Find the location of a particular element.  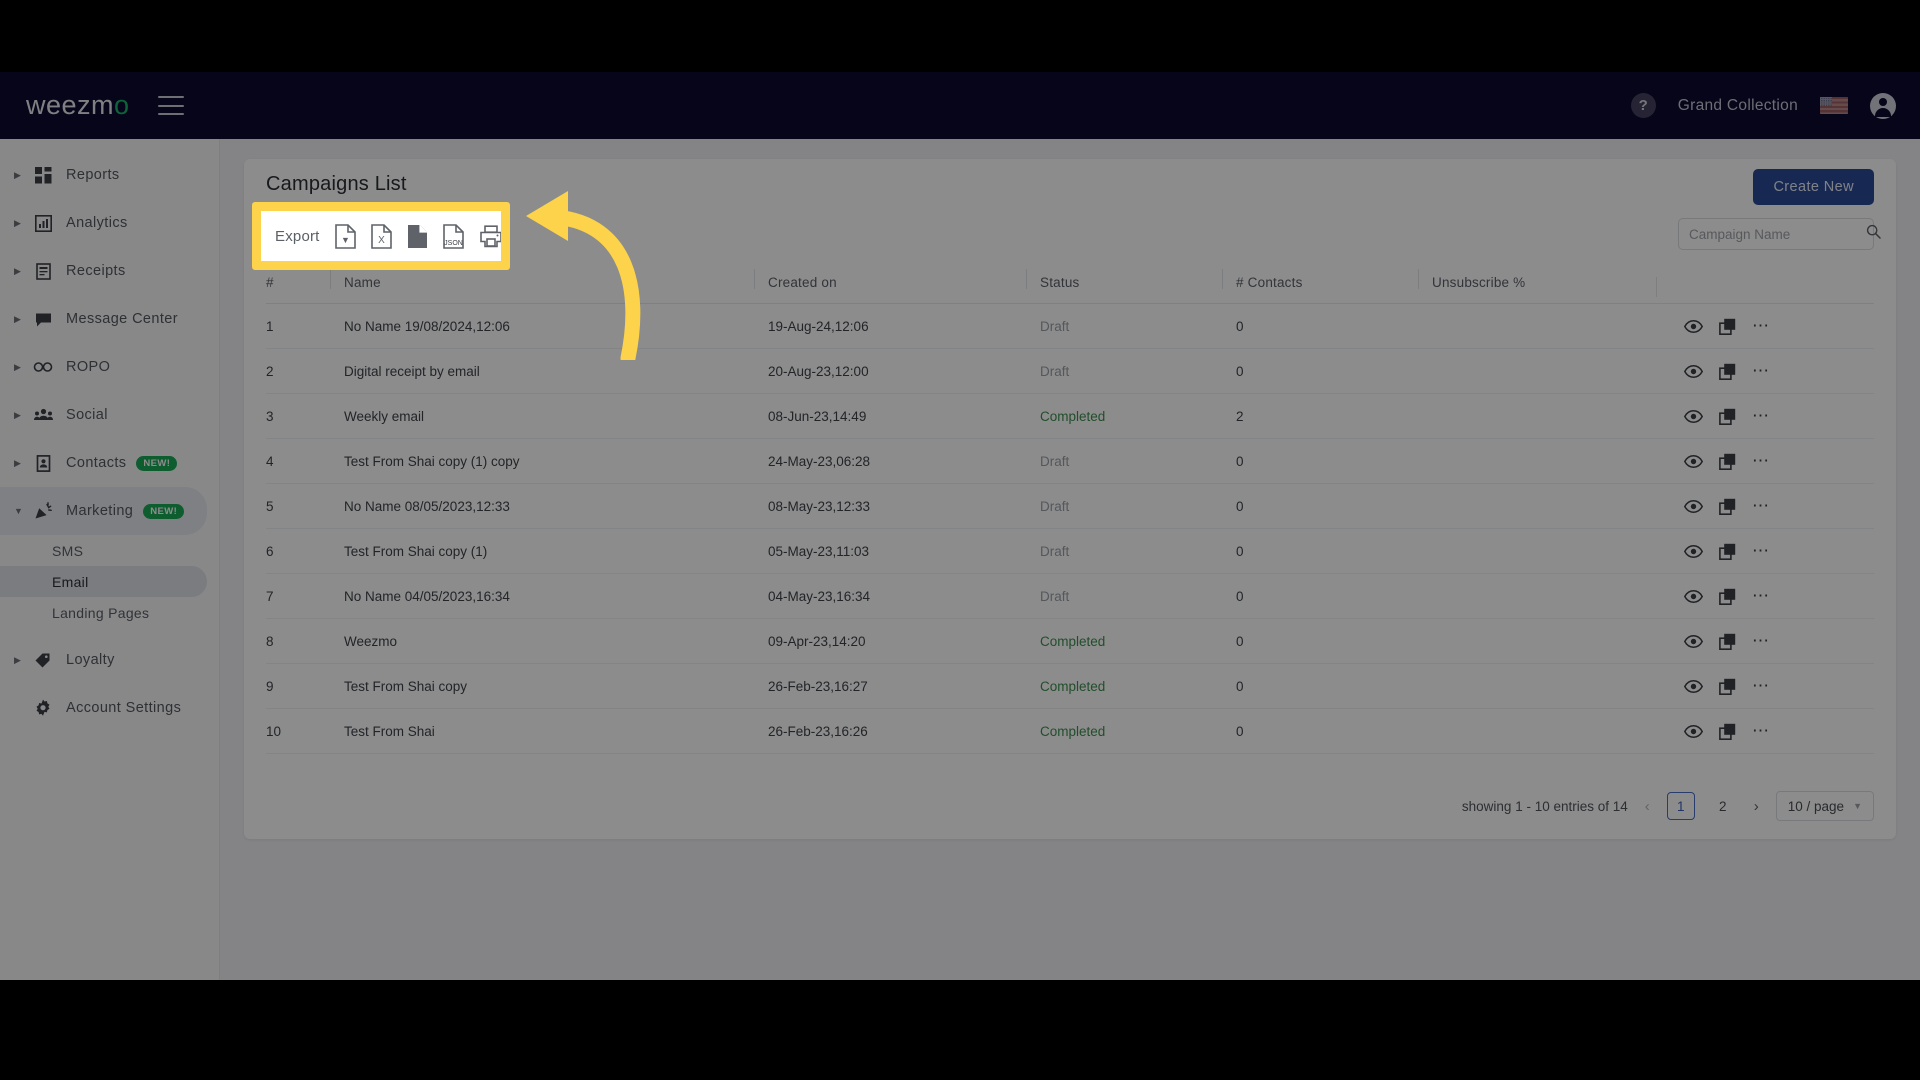

table-row: 3 Weekly email 08-Jun-23,14:49 Completed 2 ⋯ is located at coordinates (1070, 416).